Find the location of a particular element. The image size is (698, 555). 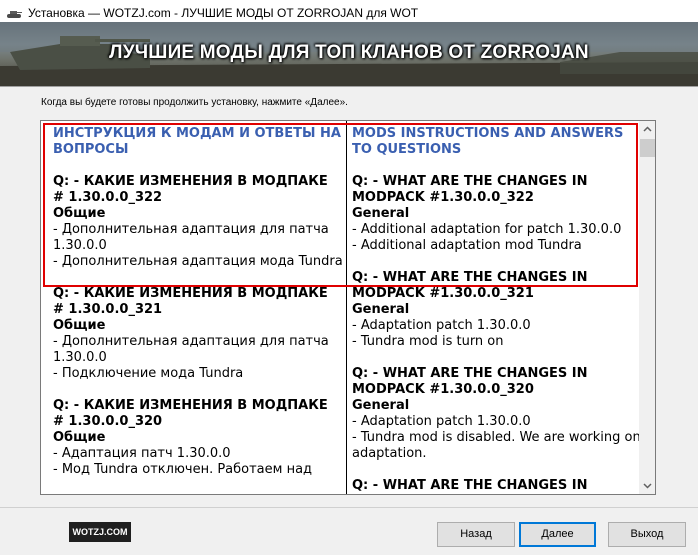

exit-button: Выход is located at coordinates (647, 534).